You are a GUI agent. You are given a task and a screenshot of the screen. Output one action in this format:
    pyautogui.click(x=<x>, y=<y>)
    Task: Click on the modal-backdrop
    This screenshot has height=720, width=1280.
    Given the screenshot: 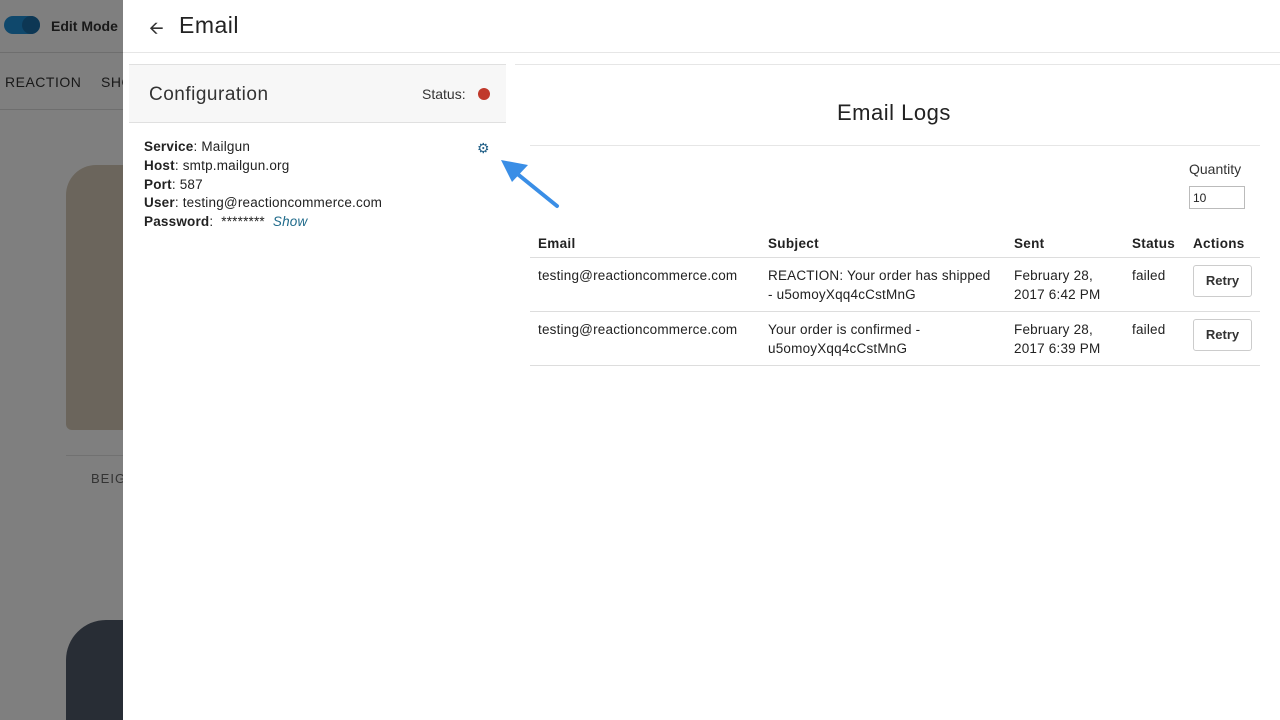 What is the action you would take?
    pyautogui.click(x=61, y=360)
    